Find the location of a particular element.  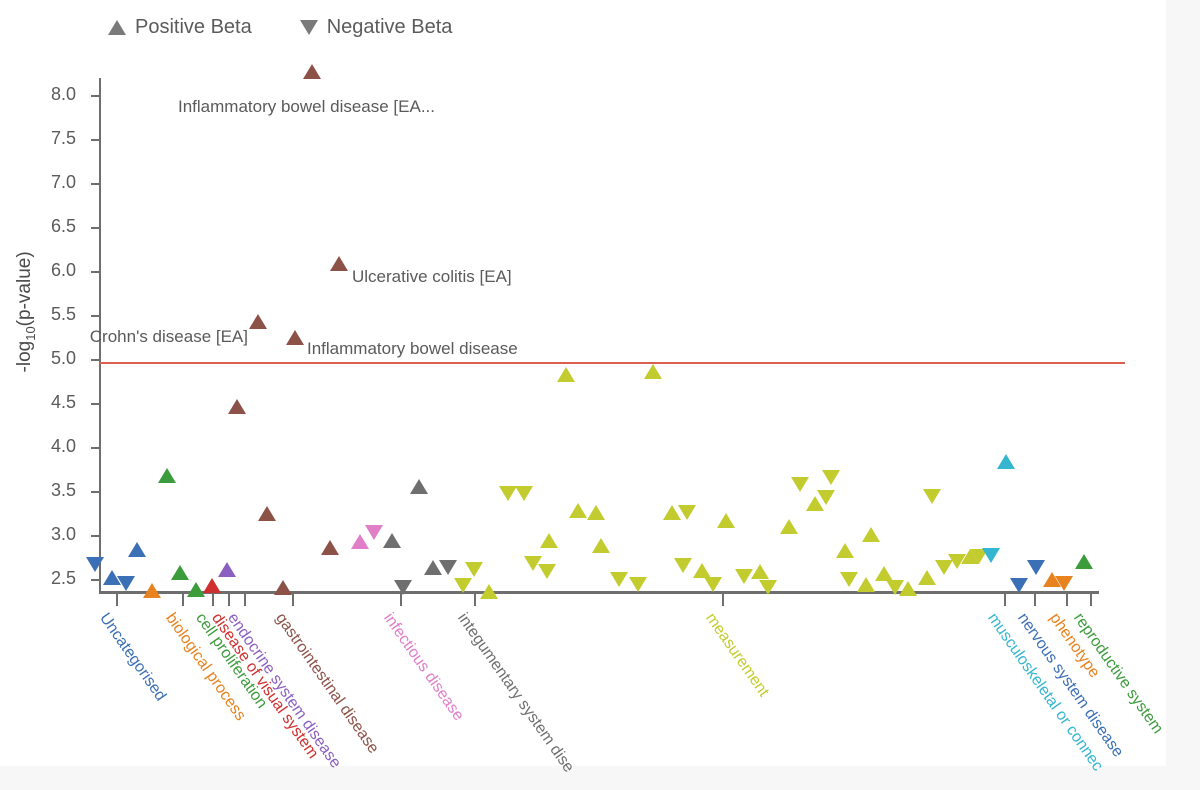

triangle-down-icon is located at coordinates (308, 27).